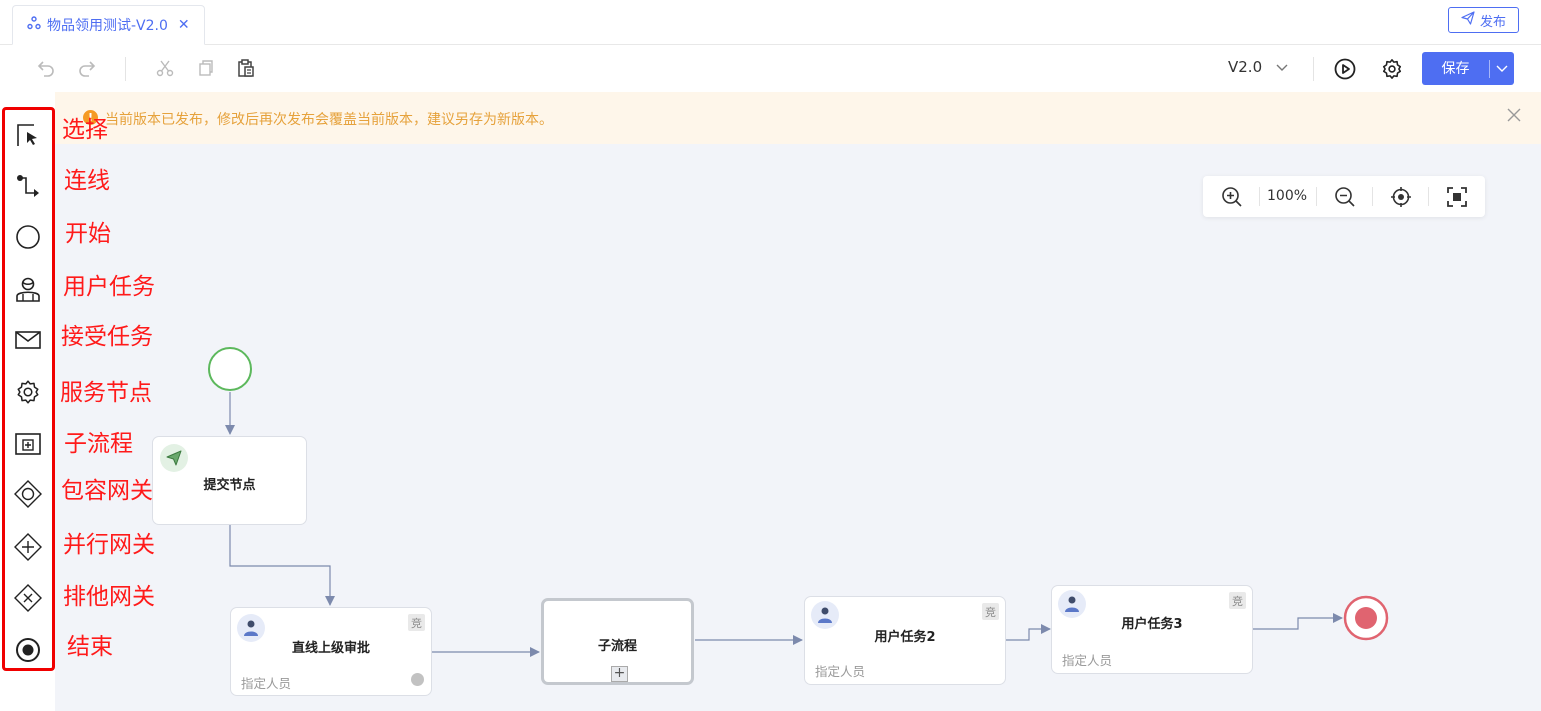 The image size is (1541, 711). I want to click on inclusive-gateway-icon, so click(28, 494).